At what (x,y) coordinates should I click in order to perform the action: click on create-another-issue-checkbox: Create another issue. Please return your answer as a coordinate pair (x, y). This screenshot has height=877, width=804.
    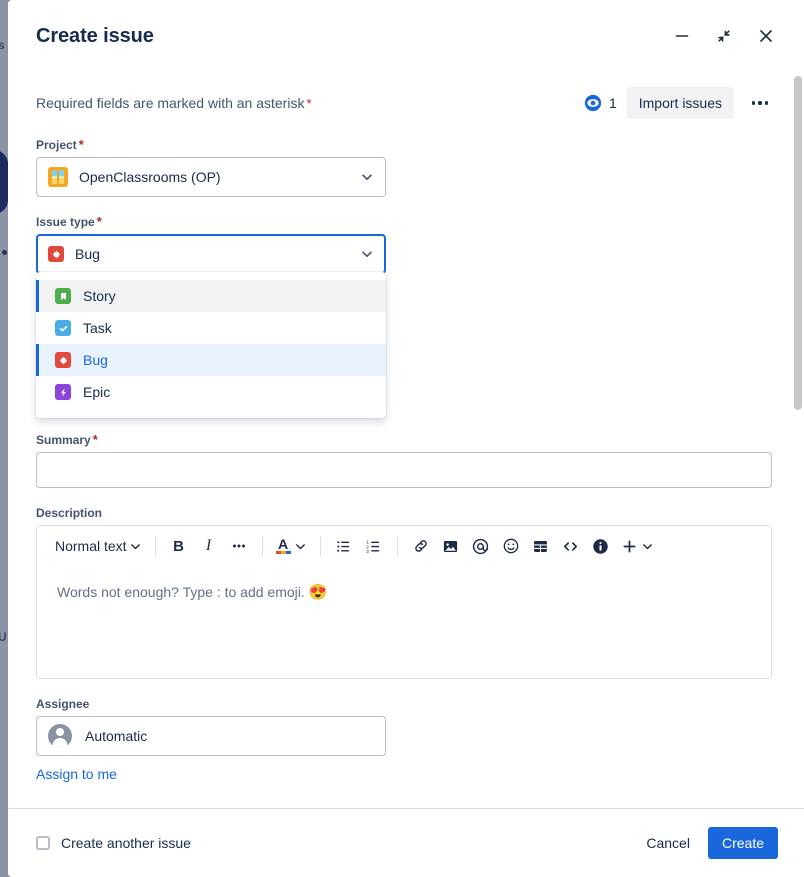
    Looking at the image, I should click on (113, 843).